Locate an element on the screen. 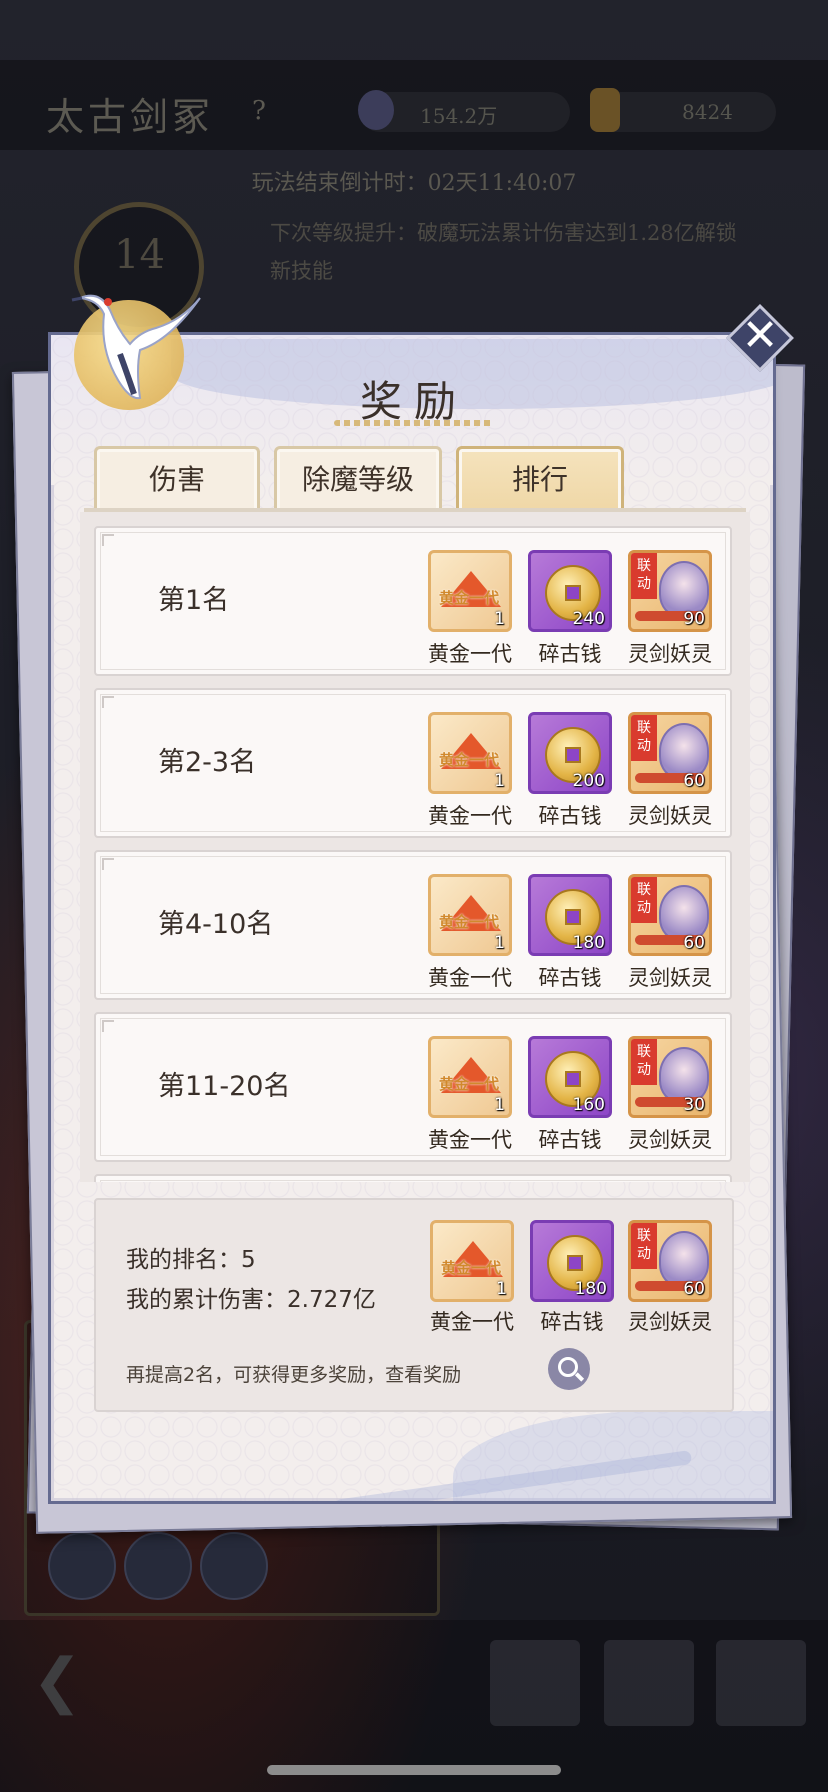 Image resolution: width=828 pixels, height=1792 pixels. energy-icon is located at coordinates (605, 110).